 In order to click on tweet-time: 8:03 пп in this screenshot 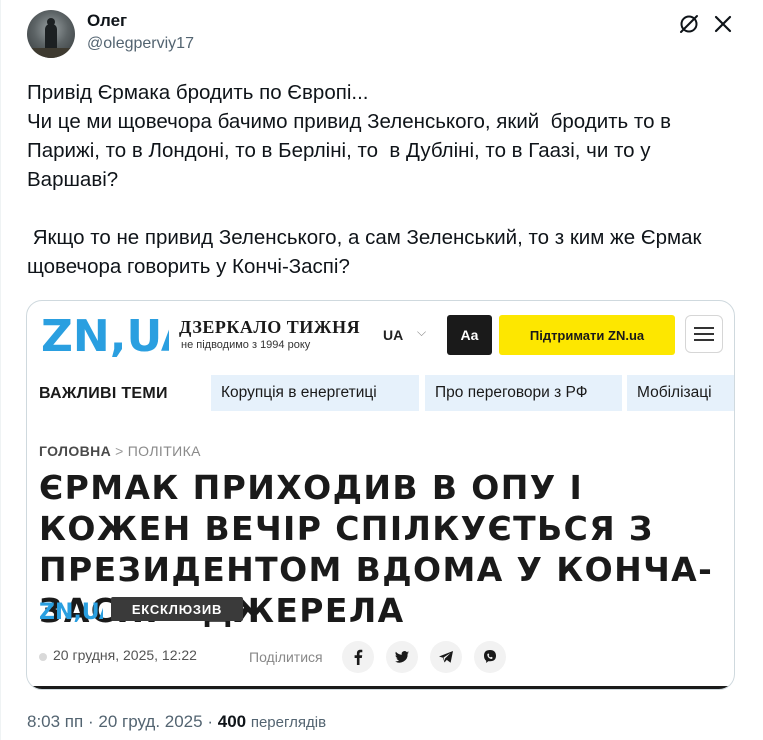, I will do `click(55, 721)`.